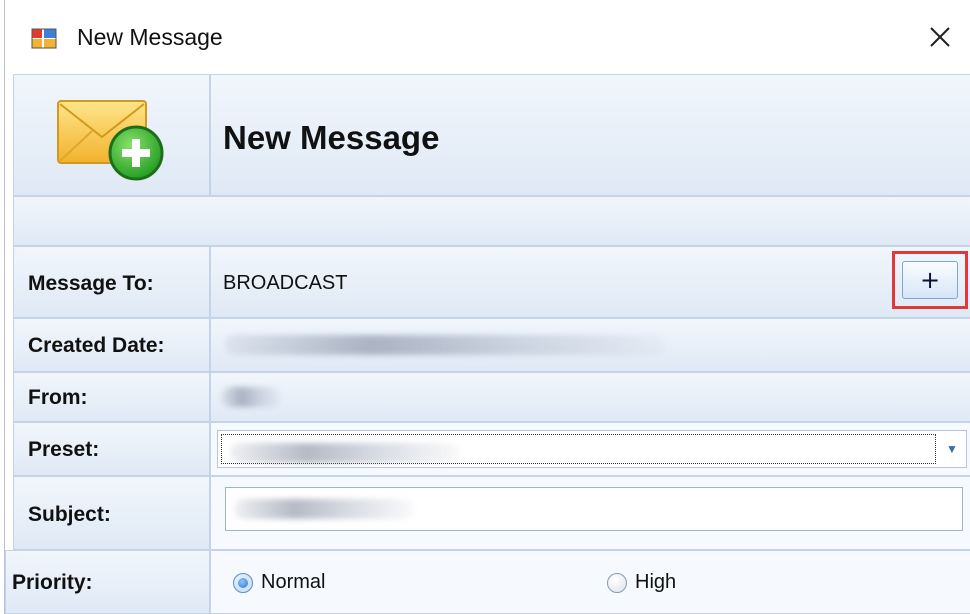 The width and height of the screenshot is (970, 614). I want to click on preset-dropdown-focus, so click(578, 449).